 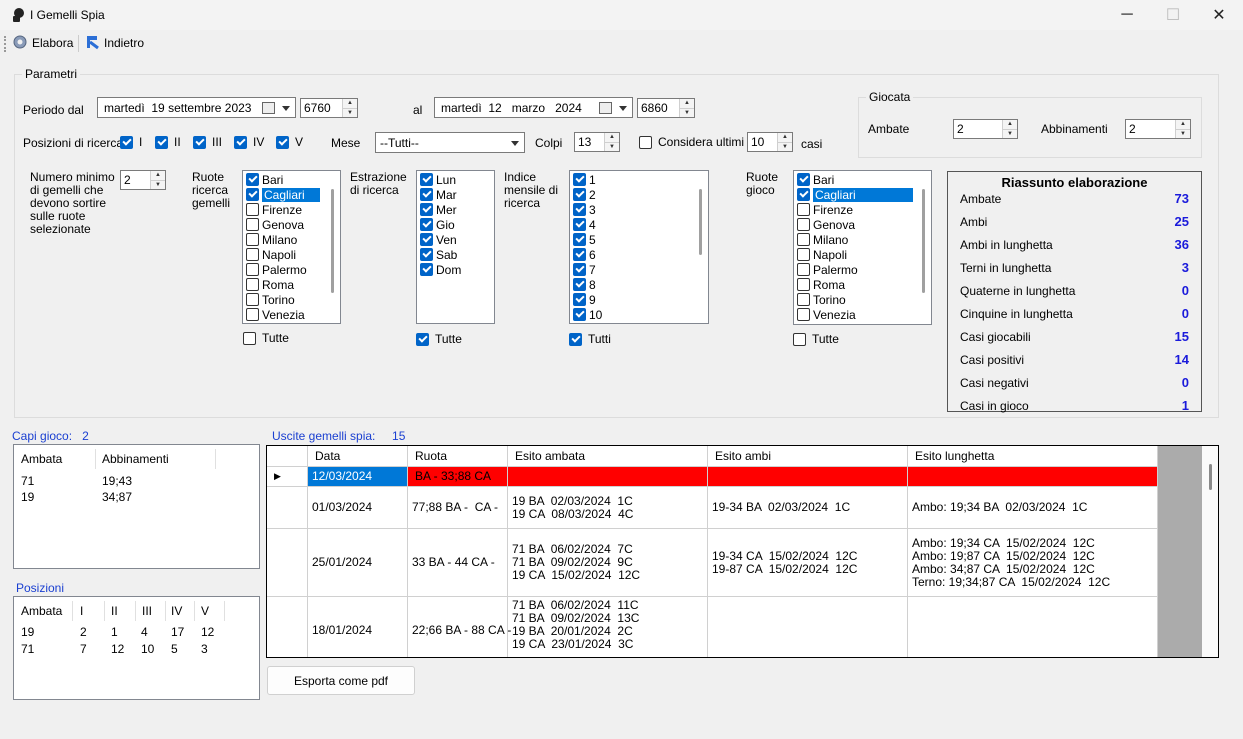 What do you see at coordinates (358, 477) in the screenshot?
I see `table-cell: 12/03/2024` at bounding box center [358, 477].